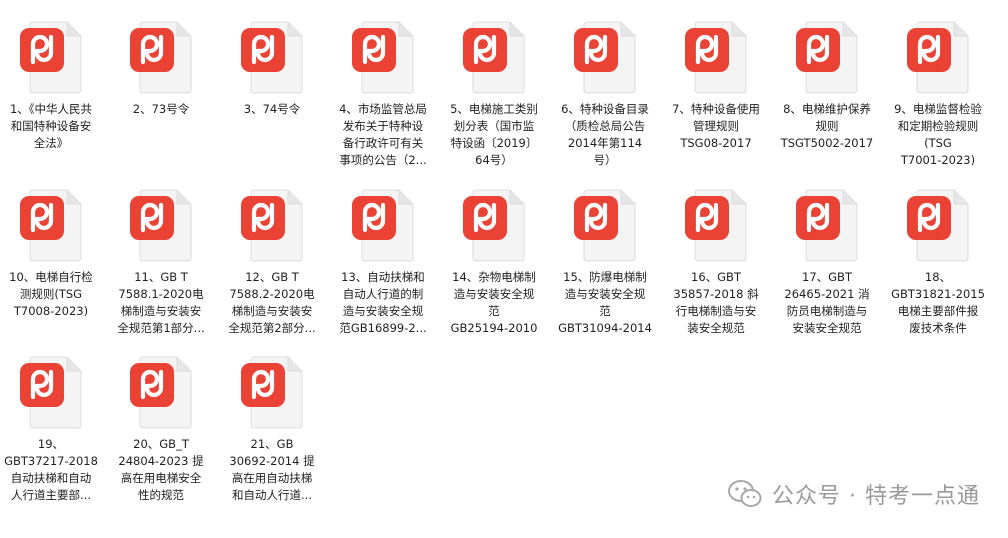  Describe the element at coordinates (51, 126) in the screenshot. I see `file-name-label: 1、《中华人民共 和国特种设备安 全法》` at that location.